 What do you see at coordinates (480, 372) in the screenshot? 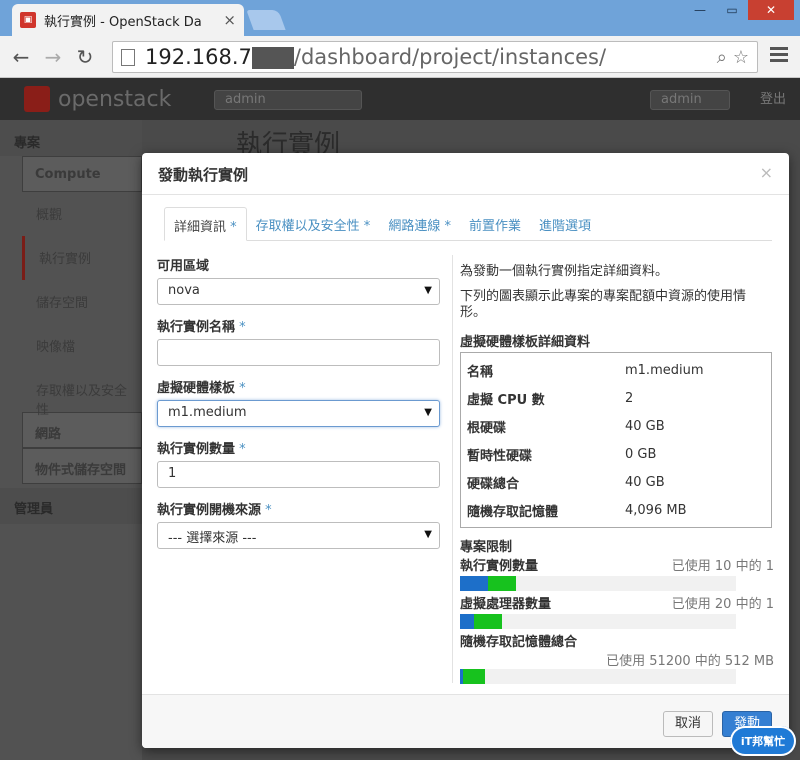
I see `flavor-key: 名稱` at bounding box center [480, 372].